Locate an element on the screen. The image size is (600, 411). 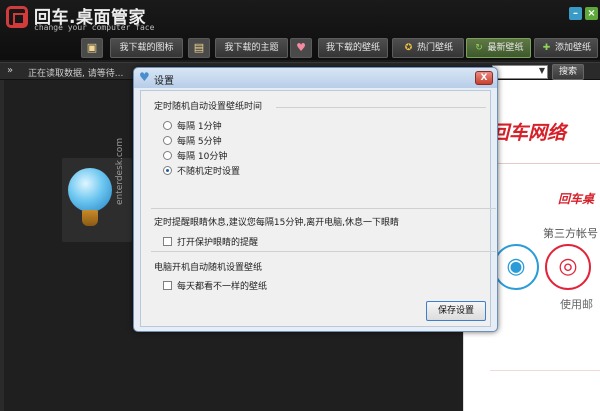
section-random-interval-label: 定时随机自动设置壁纸时间 is located at coordinates (208, 107).